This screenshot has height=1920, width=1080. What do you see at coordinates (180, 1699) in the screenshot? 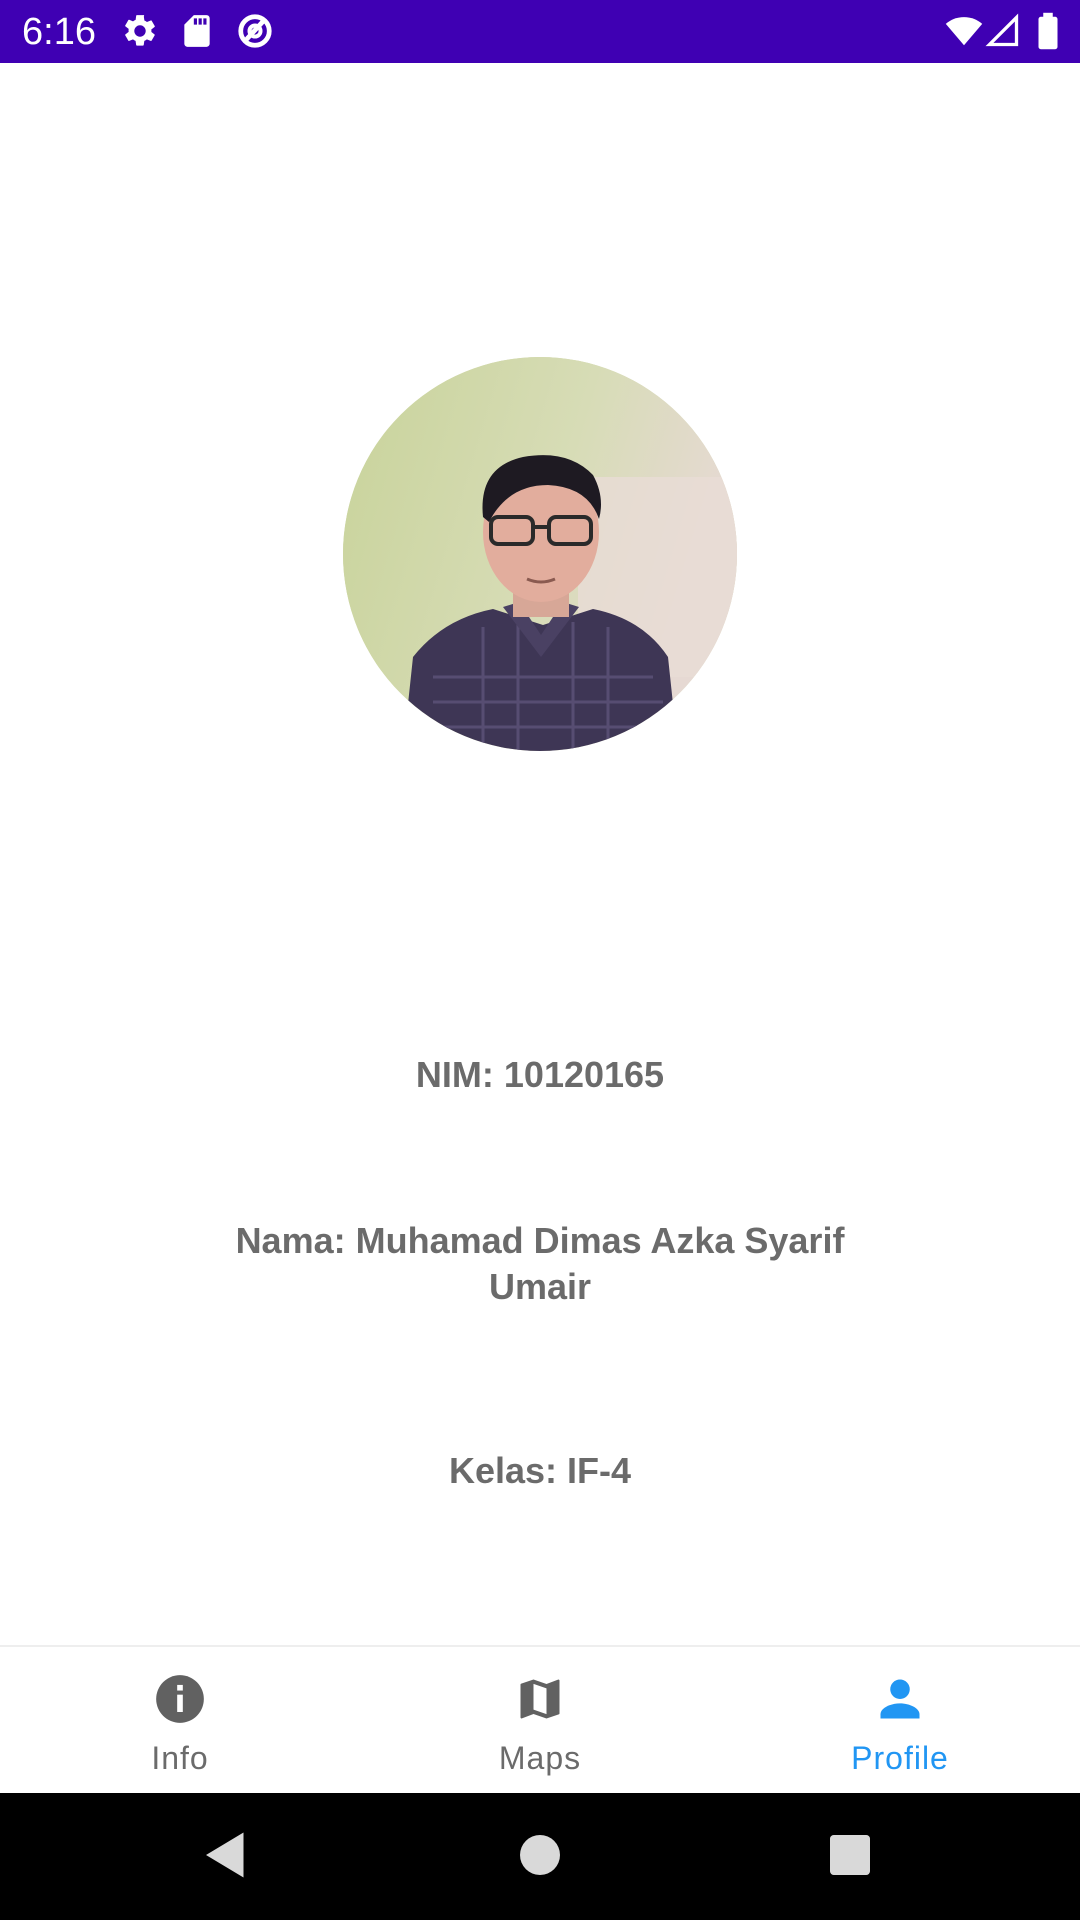
I see `info-icon` at bounding box center [180, 1699].